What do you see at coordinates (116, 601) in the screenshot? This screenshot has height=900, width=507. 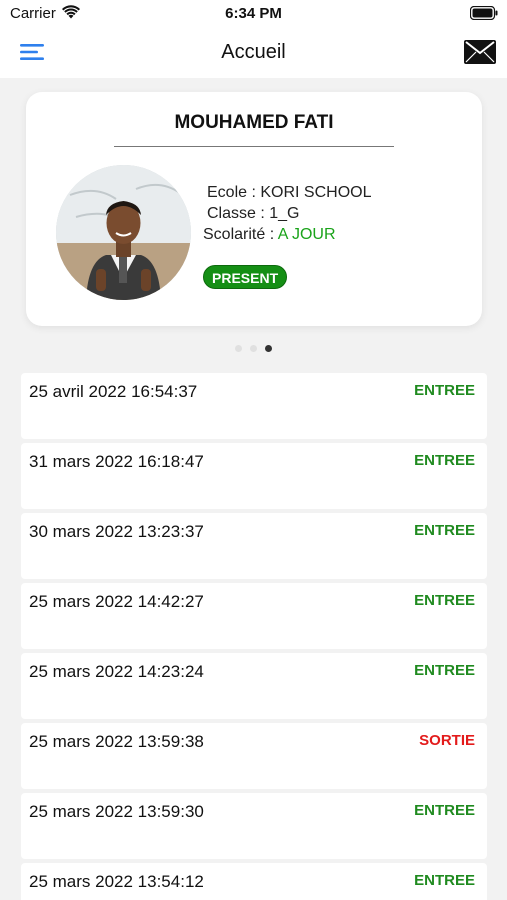 I see `log-date: 25 mars 2022 14:42:27` at bounding box center [116, 601].